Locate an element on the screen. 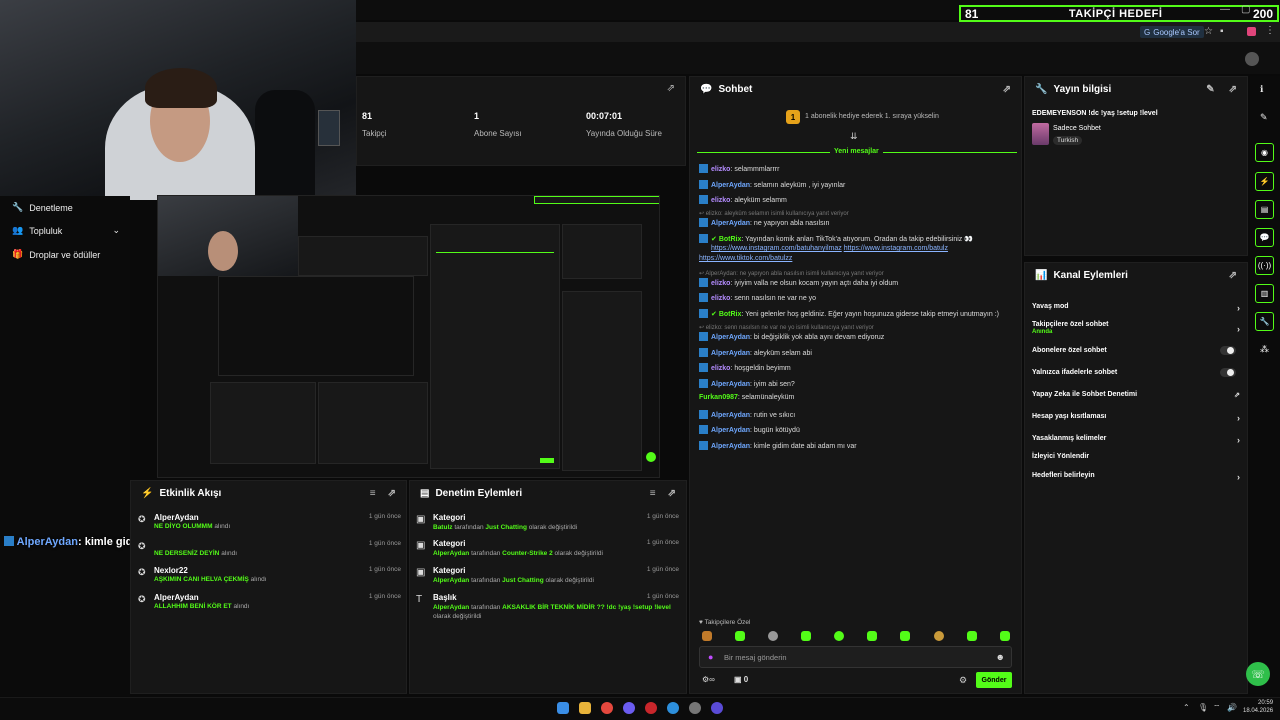 The width and height of the screenshot is (1280, 720). menu-icon: ⋮ is located at coordinates (1270, 30).